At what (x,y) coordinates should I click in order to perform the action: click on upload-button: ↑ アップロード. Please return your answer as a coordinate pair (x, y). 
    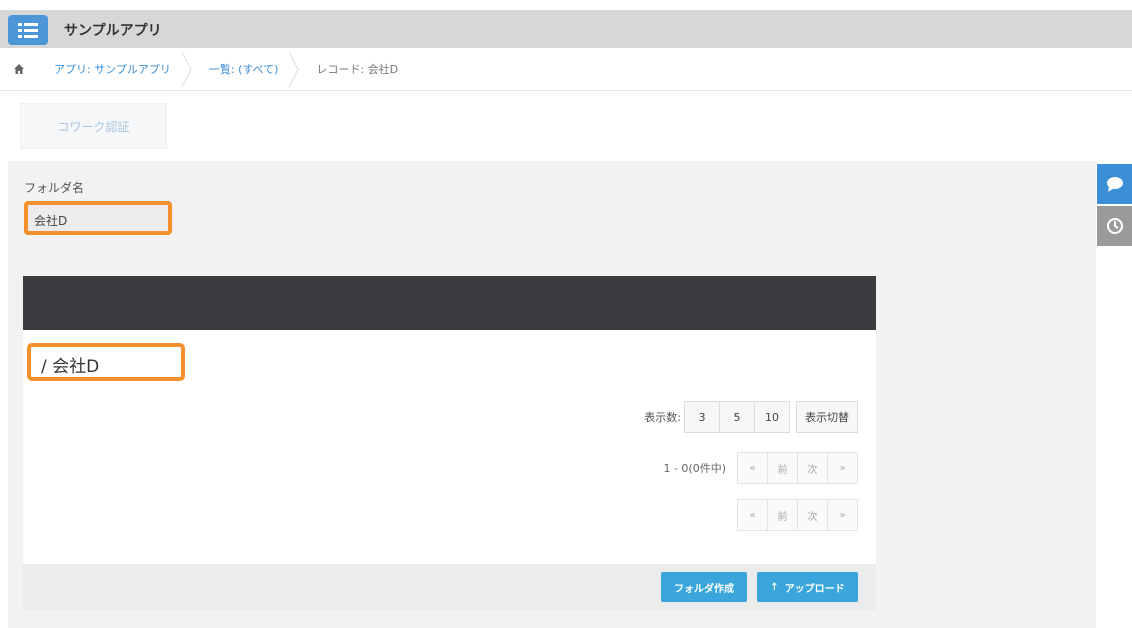
    Looking at the image, I should click on (807, 587).